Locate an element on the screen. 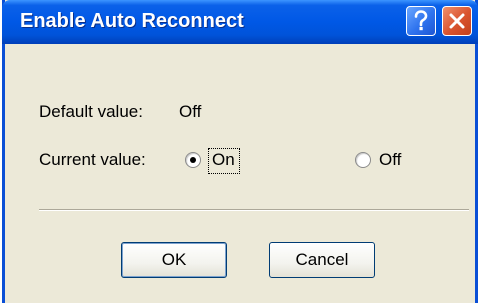 This screenshot has height=303, width=480. help-icon is located at coordinates (421, 20).